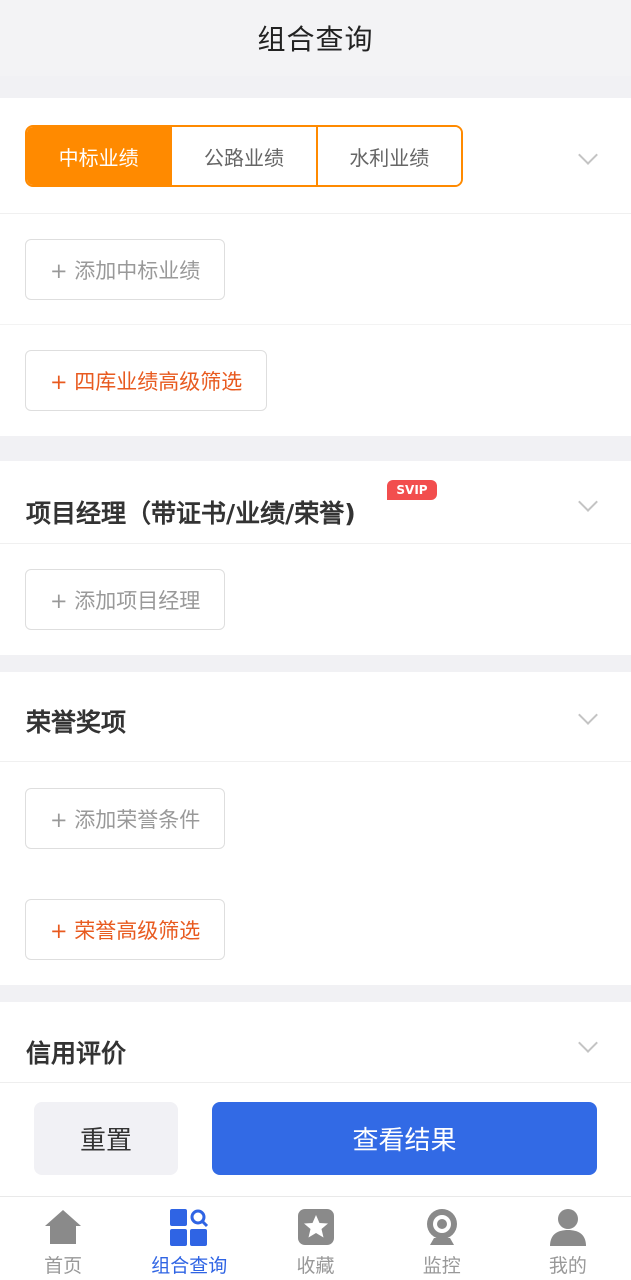 The height and width of the screenshot is (1280, 631). What do you see at coordinates (315, 1266) in the screenshot?
I see `tab-label: 收藏` at bounding box center [315, 1266].